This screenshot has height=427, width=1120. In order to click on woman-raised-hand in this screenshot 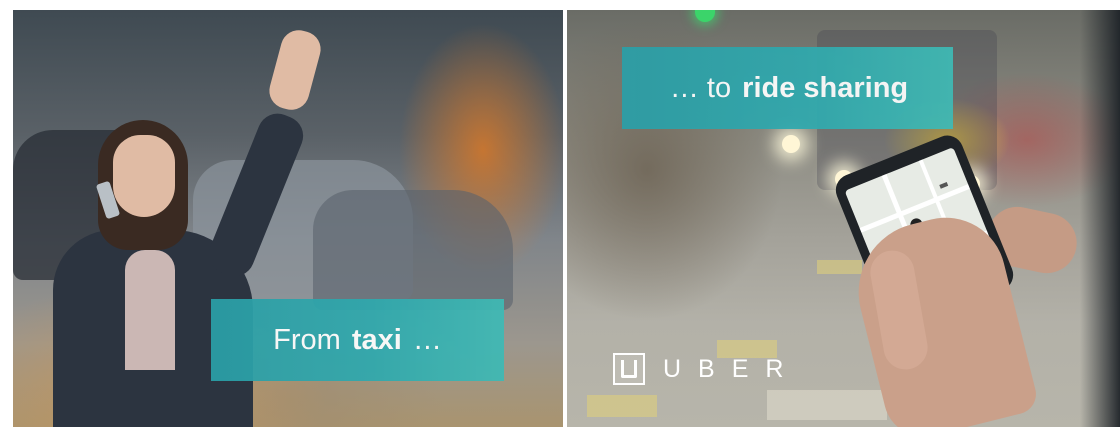, I will do `click(295, 70)`.